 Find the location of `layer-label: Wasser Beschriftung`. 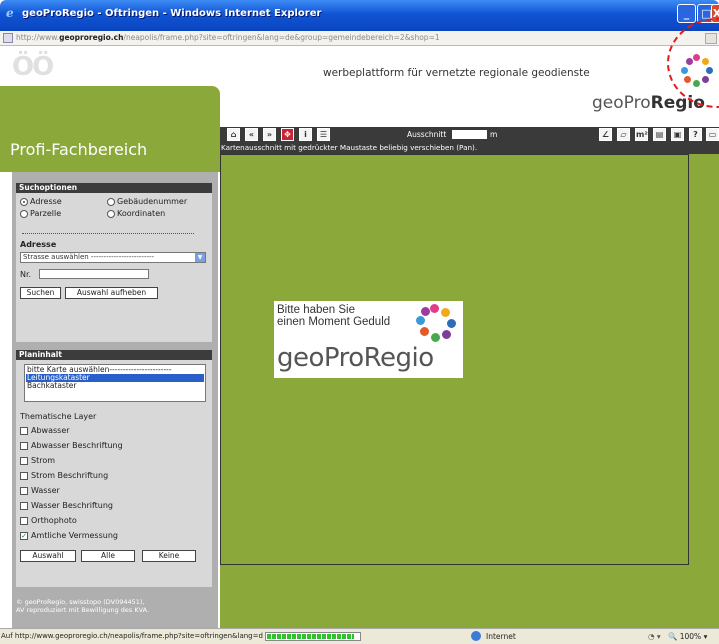

layer-label: Wasser Beschriftung is located at coordinates (72, 505).